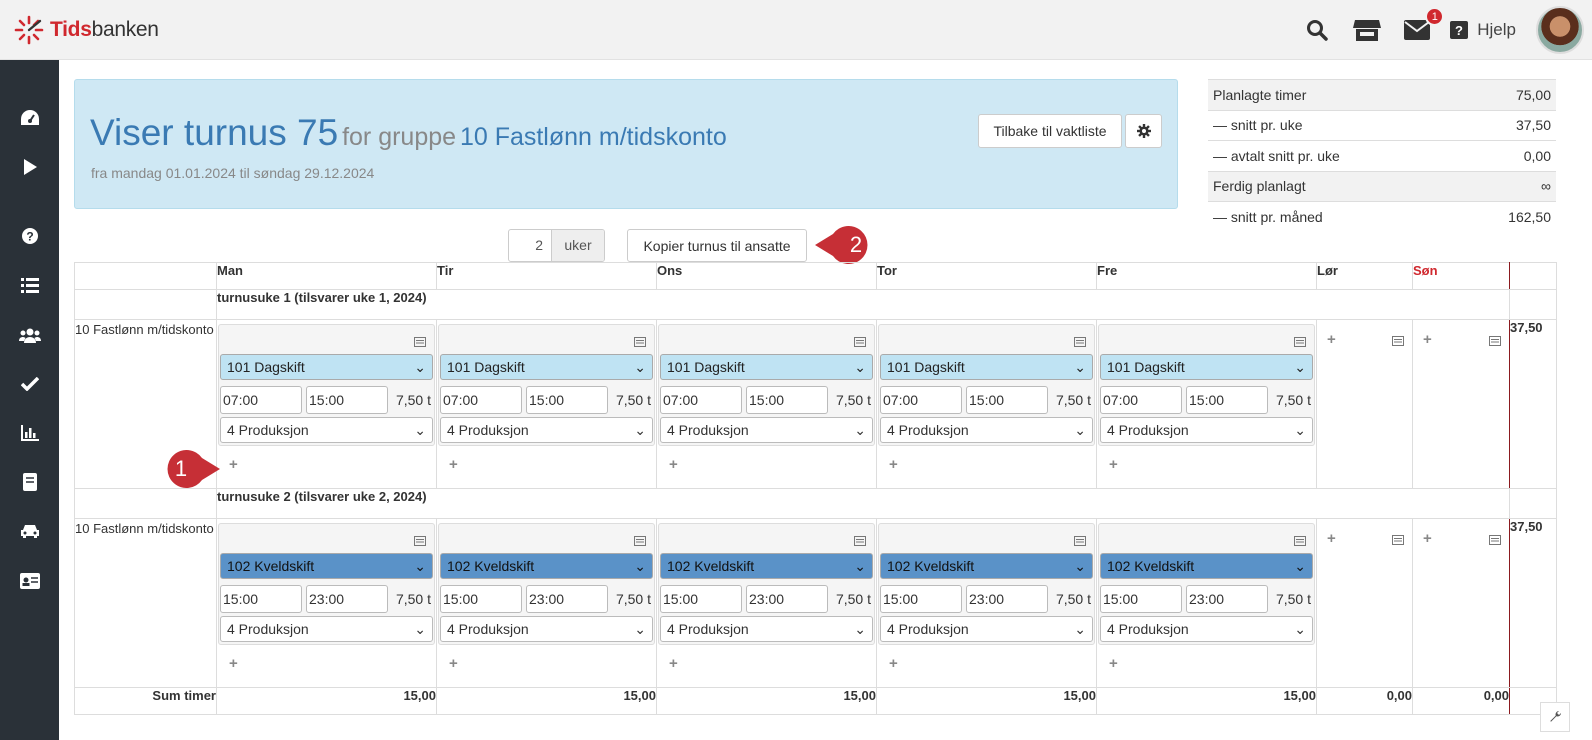 This screenshot has height=740, width=1592. Describe the element at coordinates (1423, 26) in the screenshot. I see `mail-icon: 1` at that location.